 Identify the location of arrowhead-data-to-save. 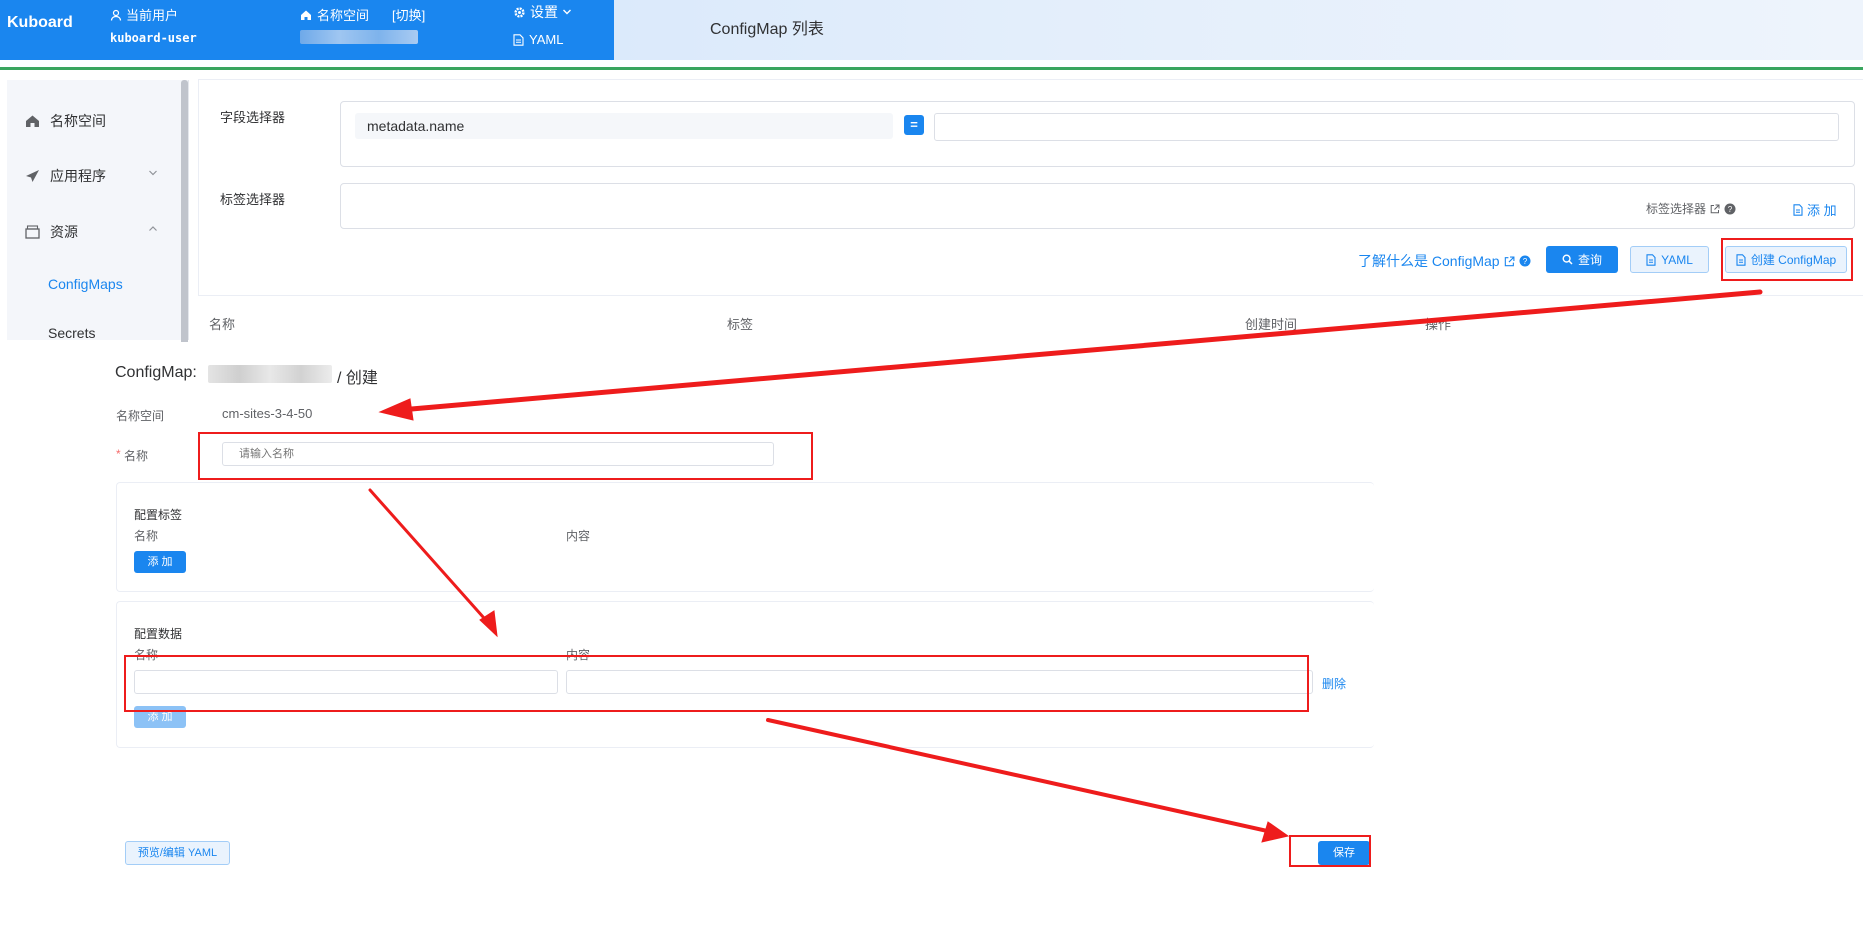
(1275, 832).